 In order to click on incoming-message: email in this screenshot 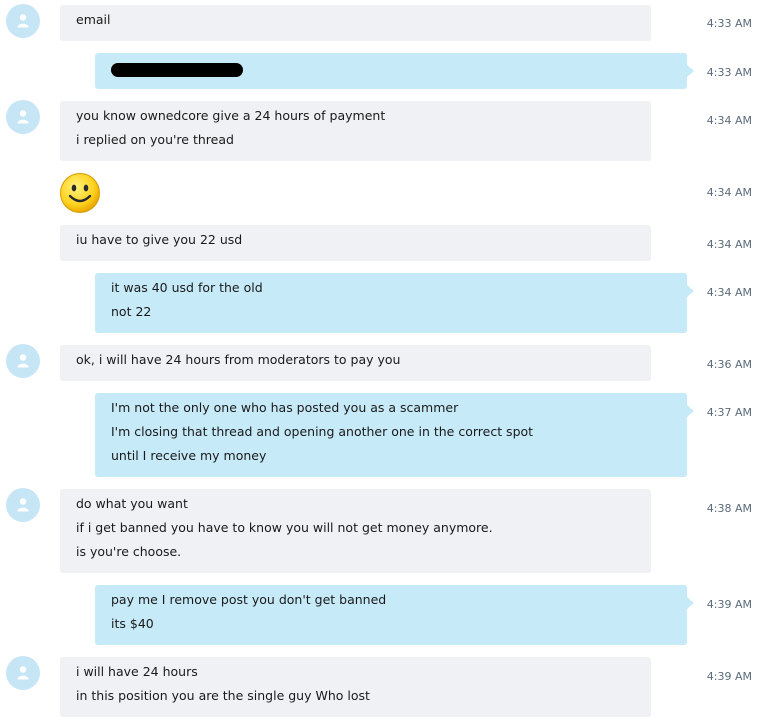, I will do `click(355, 23)`.